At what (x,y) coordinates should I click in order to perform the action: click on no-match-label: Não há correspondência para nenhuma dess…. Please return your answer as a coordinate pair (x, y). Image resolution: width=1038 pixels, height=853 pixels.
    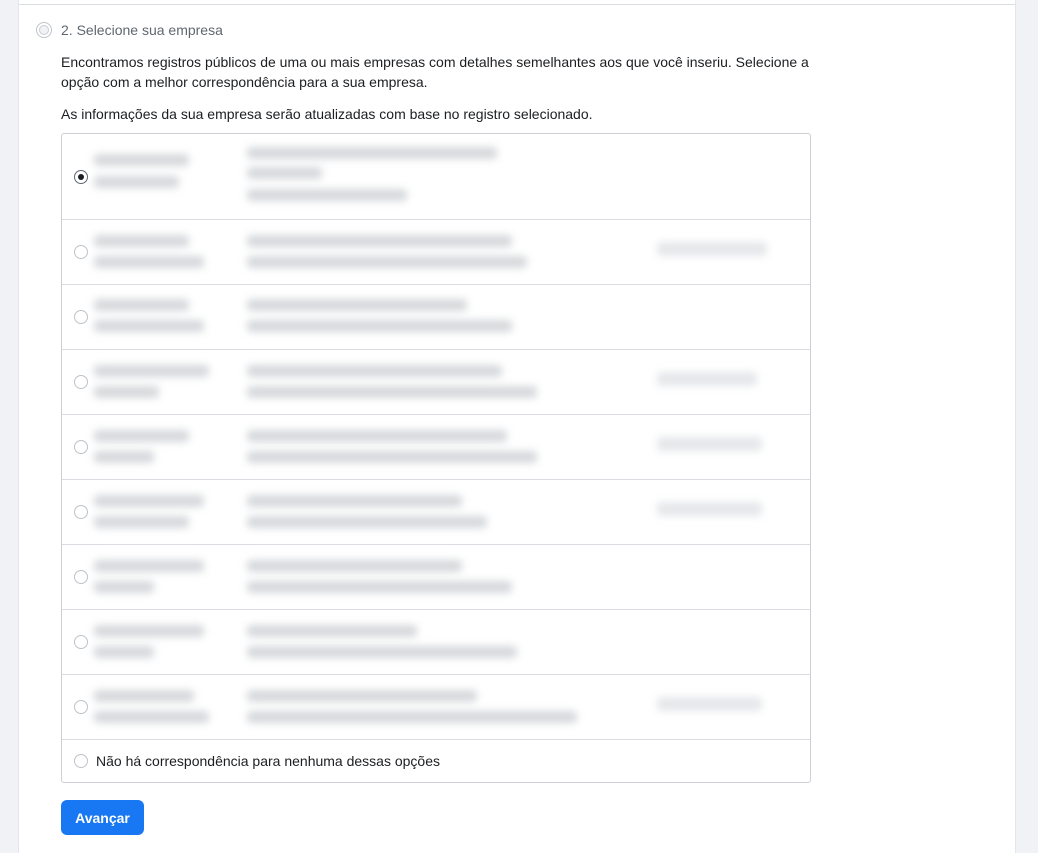
    Looking at the image, I should click on (268, 761).